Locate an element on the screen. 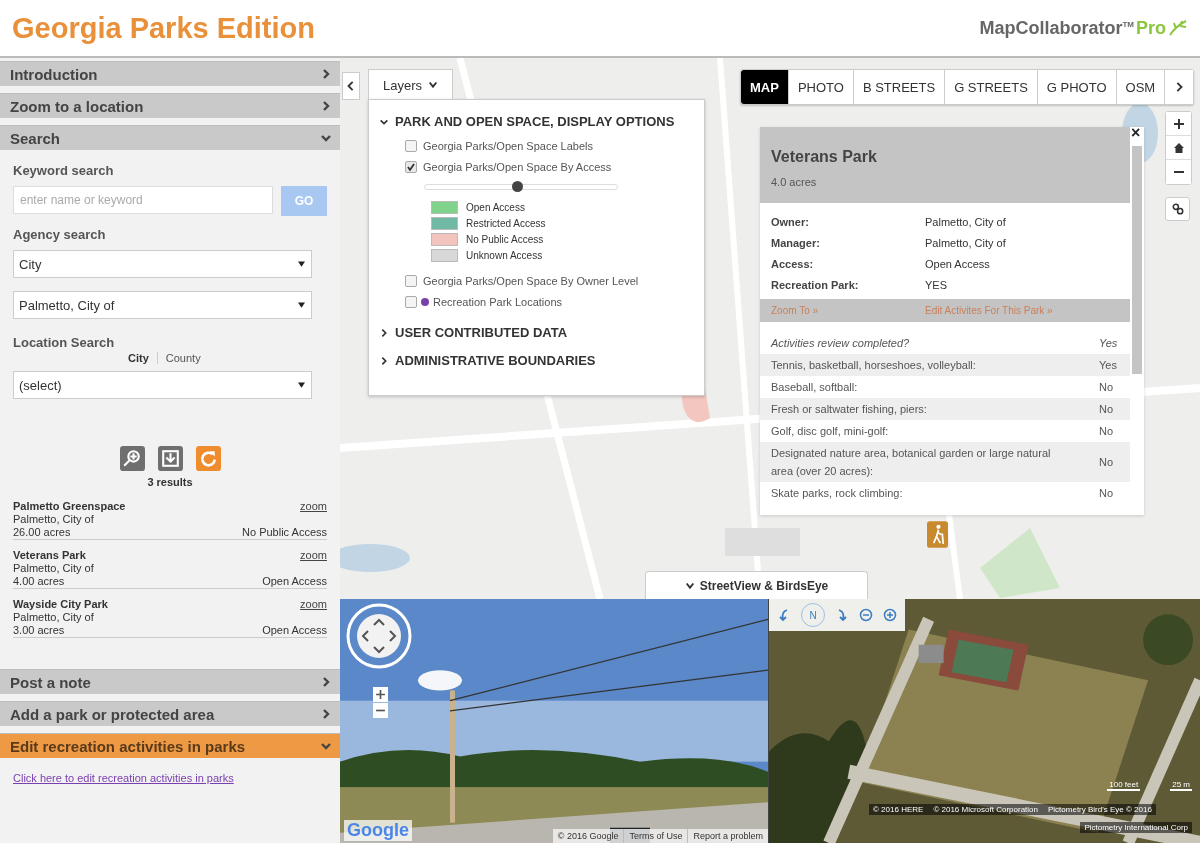 This screenshot has height=843, width=1200. accordion-header: Add a park or protected area is located at coordinates (170, 713).